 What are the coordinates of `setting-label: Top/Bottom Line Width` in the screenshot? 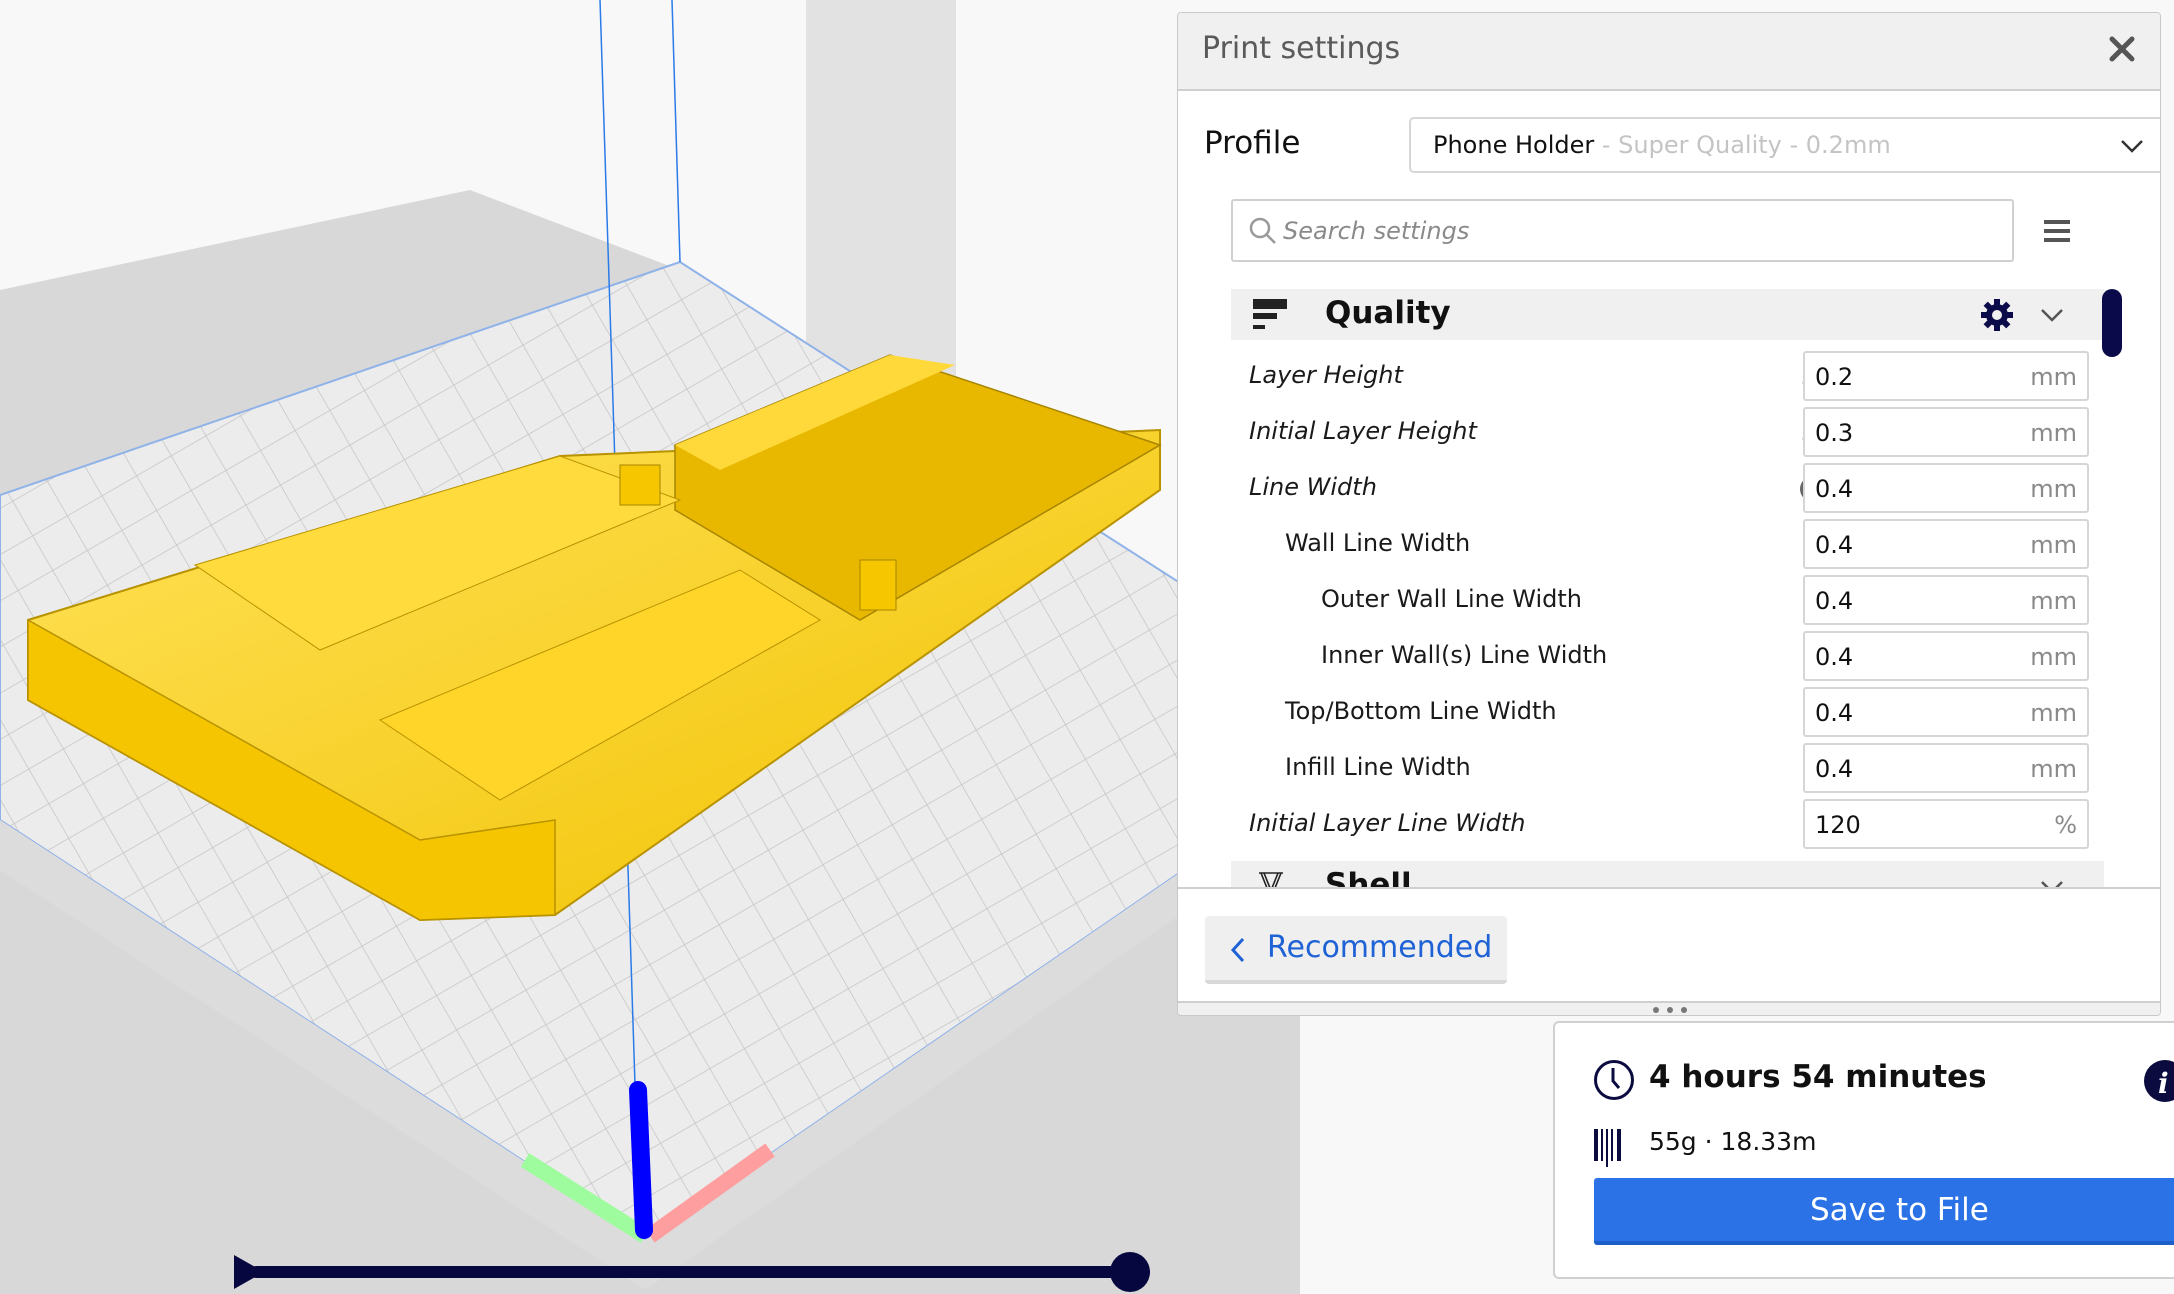 It's located at (1421, 711).